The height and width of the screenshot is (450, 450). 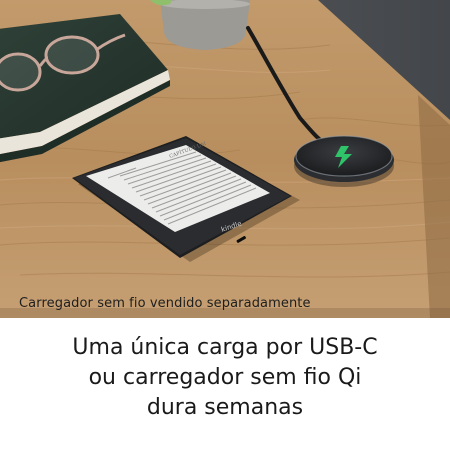 What do you see at coordinates (225, 347) in the screenshot?
I see `headline-line-1: Uma única carga por USB-C` at bounding box center [225, 347].